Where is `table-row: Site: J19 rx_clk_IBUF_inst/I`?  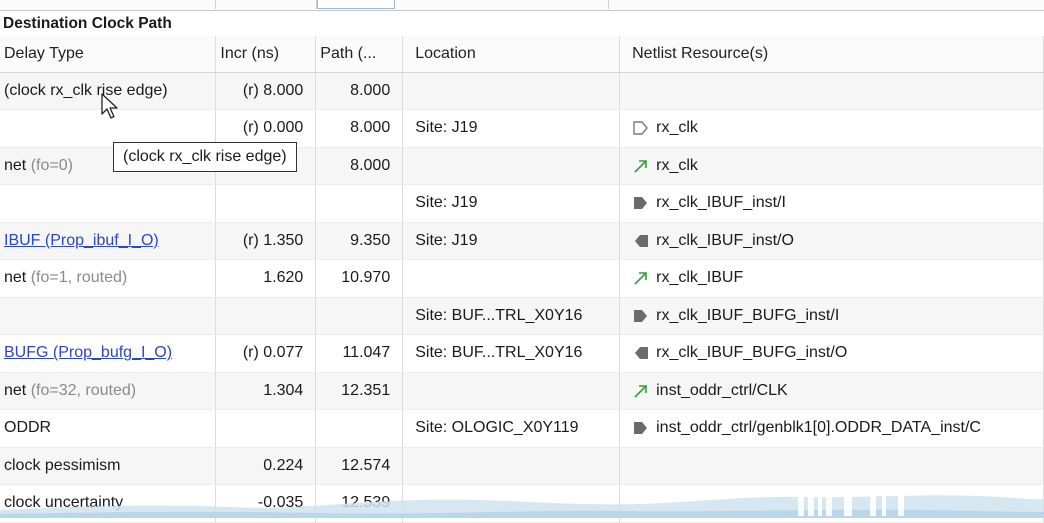
table-row: Site: J19 rx_clk_IBUF_inst/I is located at coordinates (522, 203).